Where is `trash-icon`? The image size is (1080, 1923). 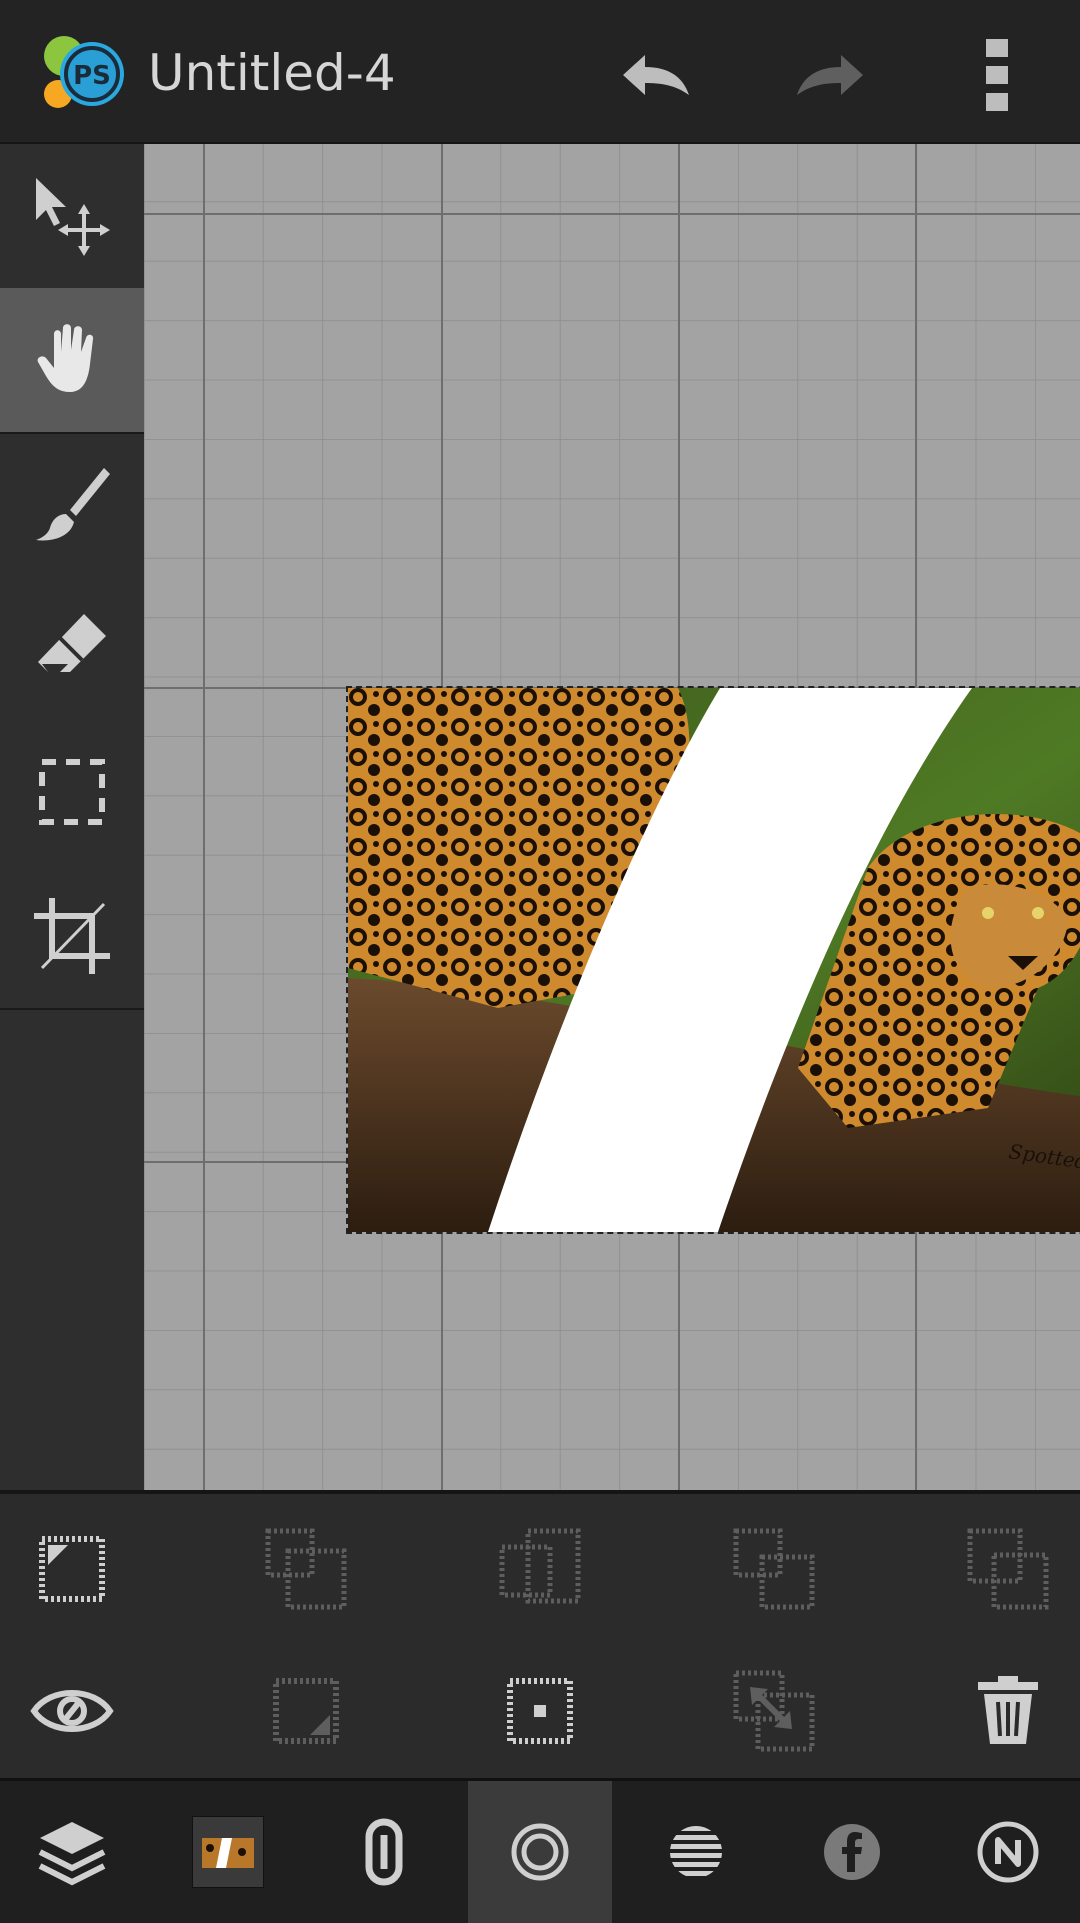
trash-icon is located at coordinates (1008, 1710).